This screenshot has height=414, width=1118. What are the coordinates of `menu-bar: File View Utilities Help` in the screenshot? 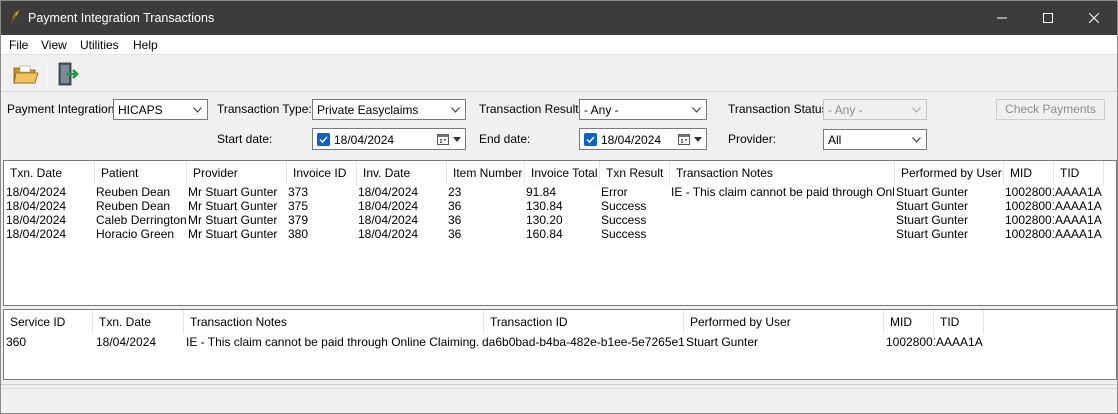 It's located at (559, 45).